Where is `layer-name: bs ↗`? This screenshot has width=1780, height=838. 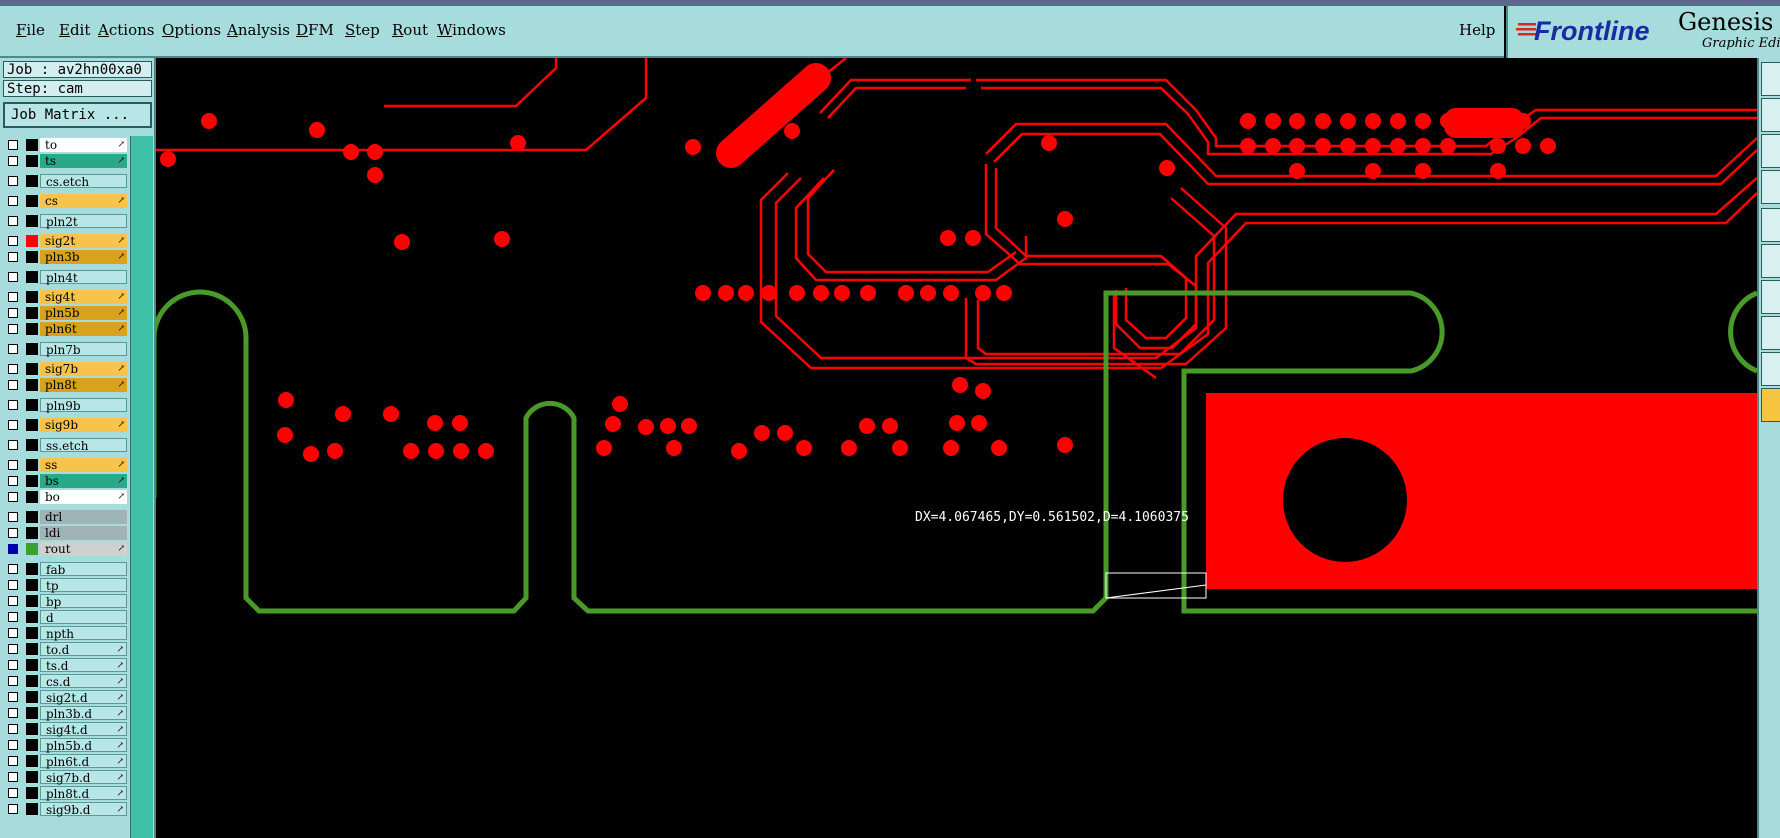
layer-name: bs ↗ is located at coordinates (83, 481).